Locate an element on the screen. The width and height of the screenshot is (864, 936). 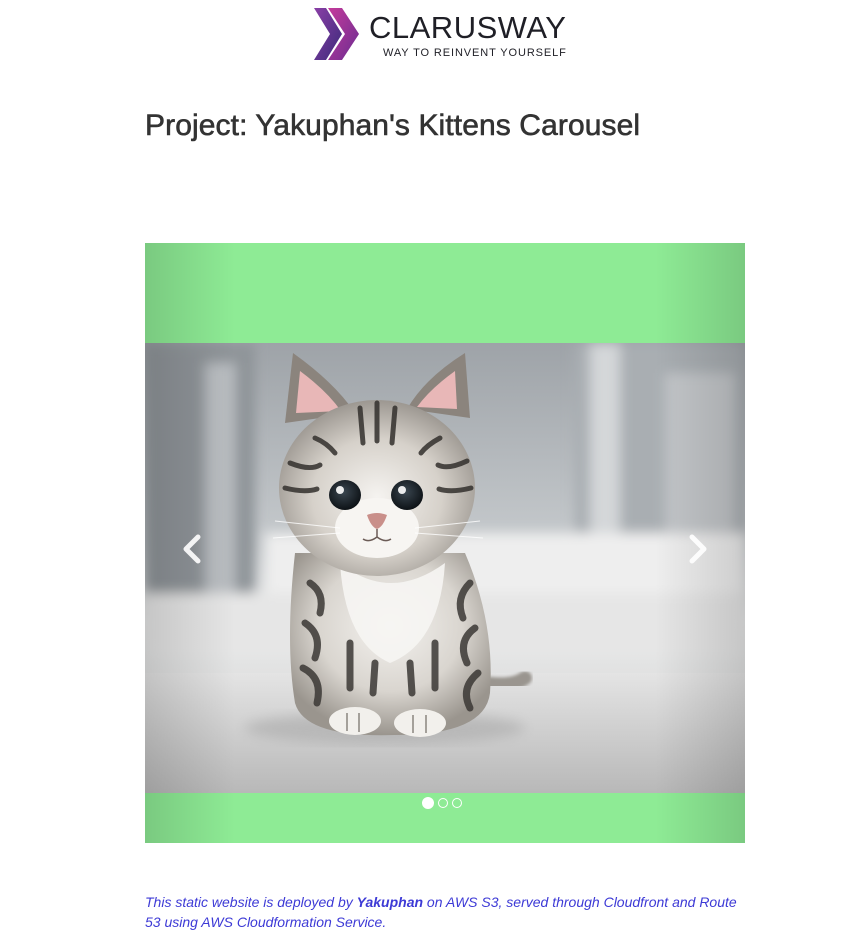
chevron-right-icon is located at coordinates (698, 549).